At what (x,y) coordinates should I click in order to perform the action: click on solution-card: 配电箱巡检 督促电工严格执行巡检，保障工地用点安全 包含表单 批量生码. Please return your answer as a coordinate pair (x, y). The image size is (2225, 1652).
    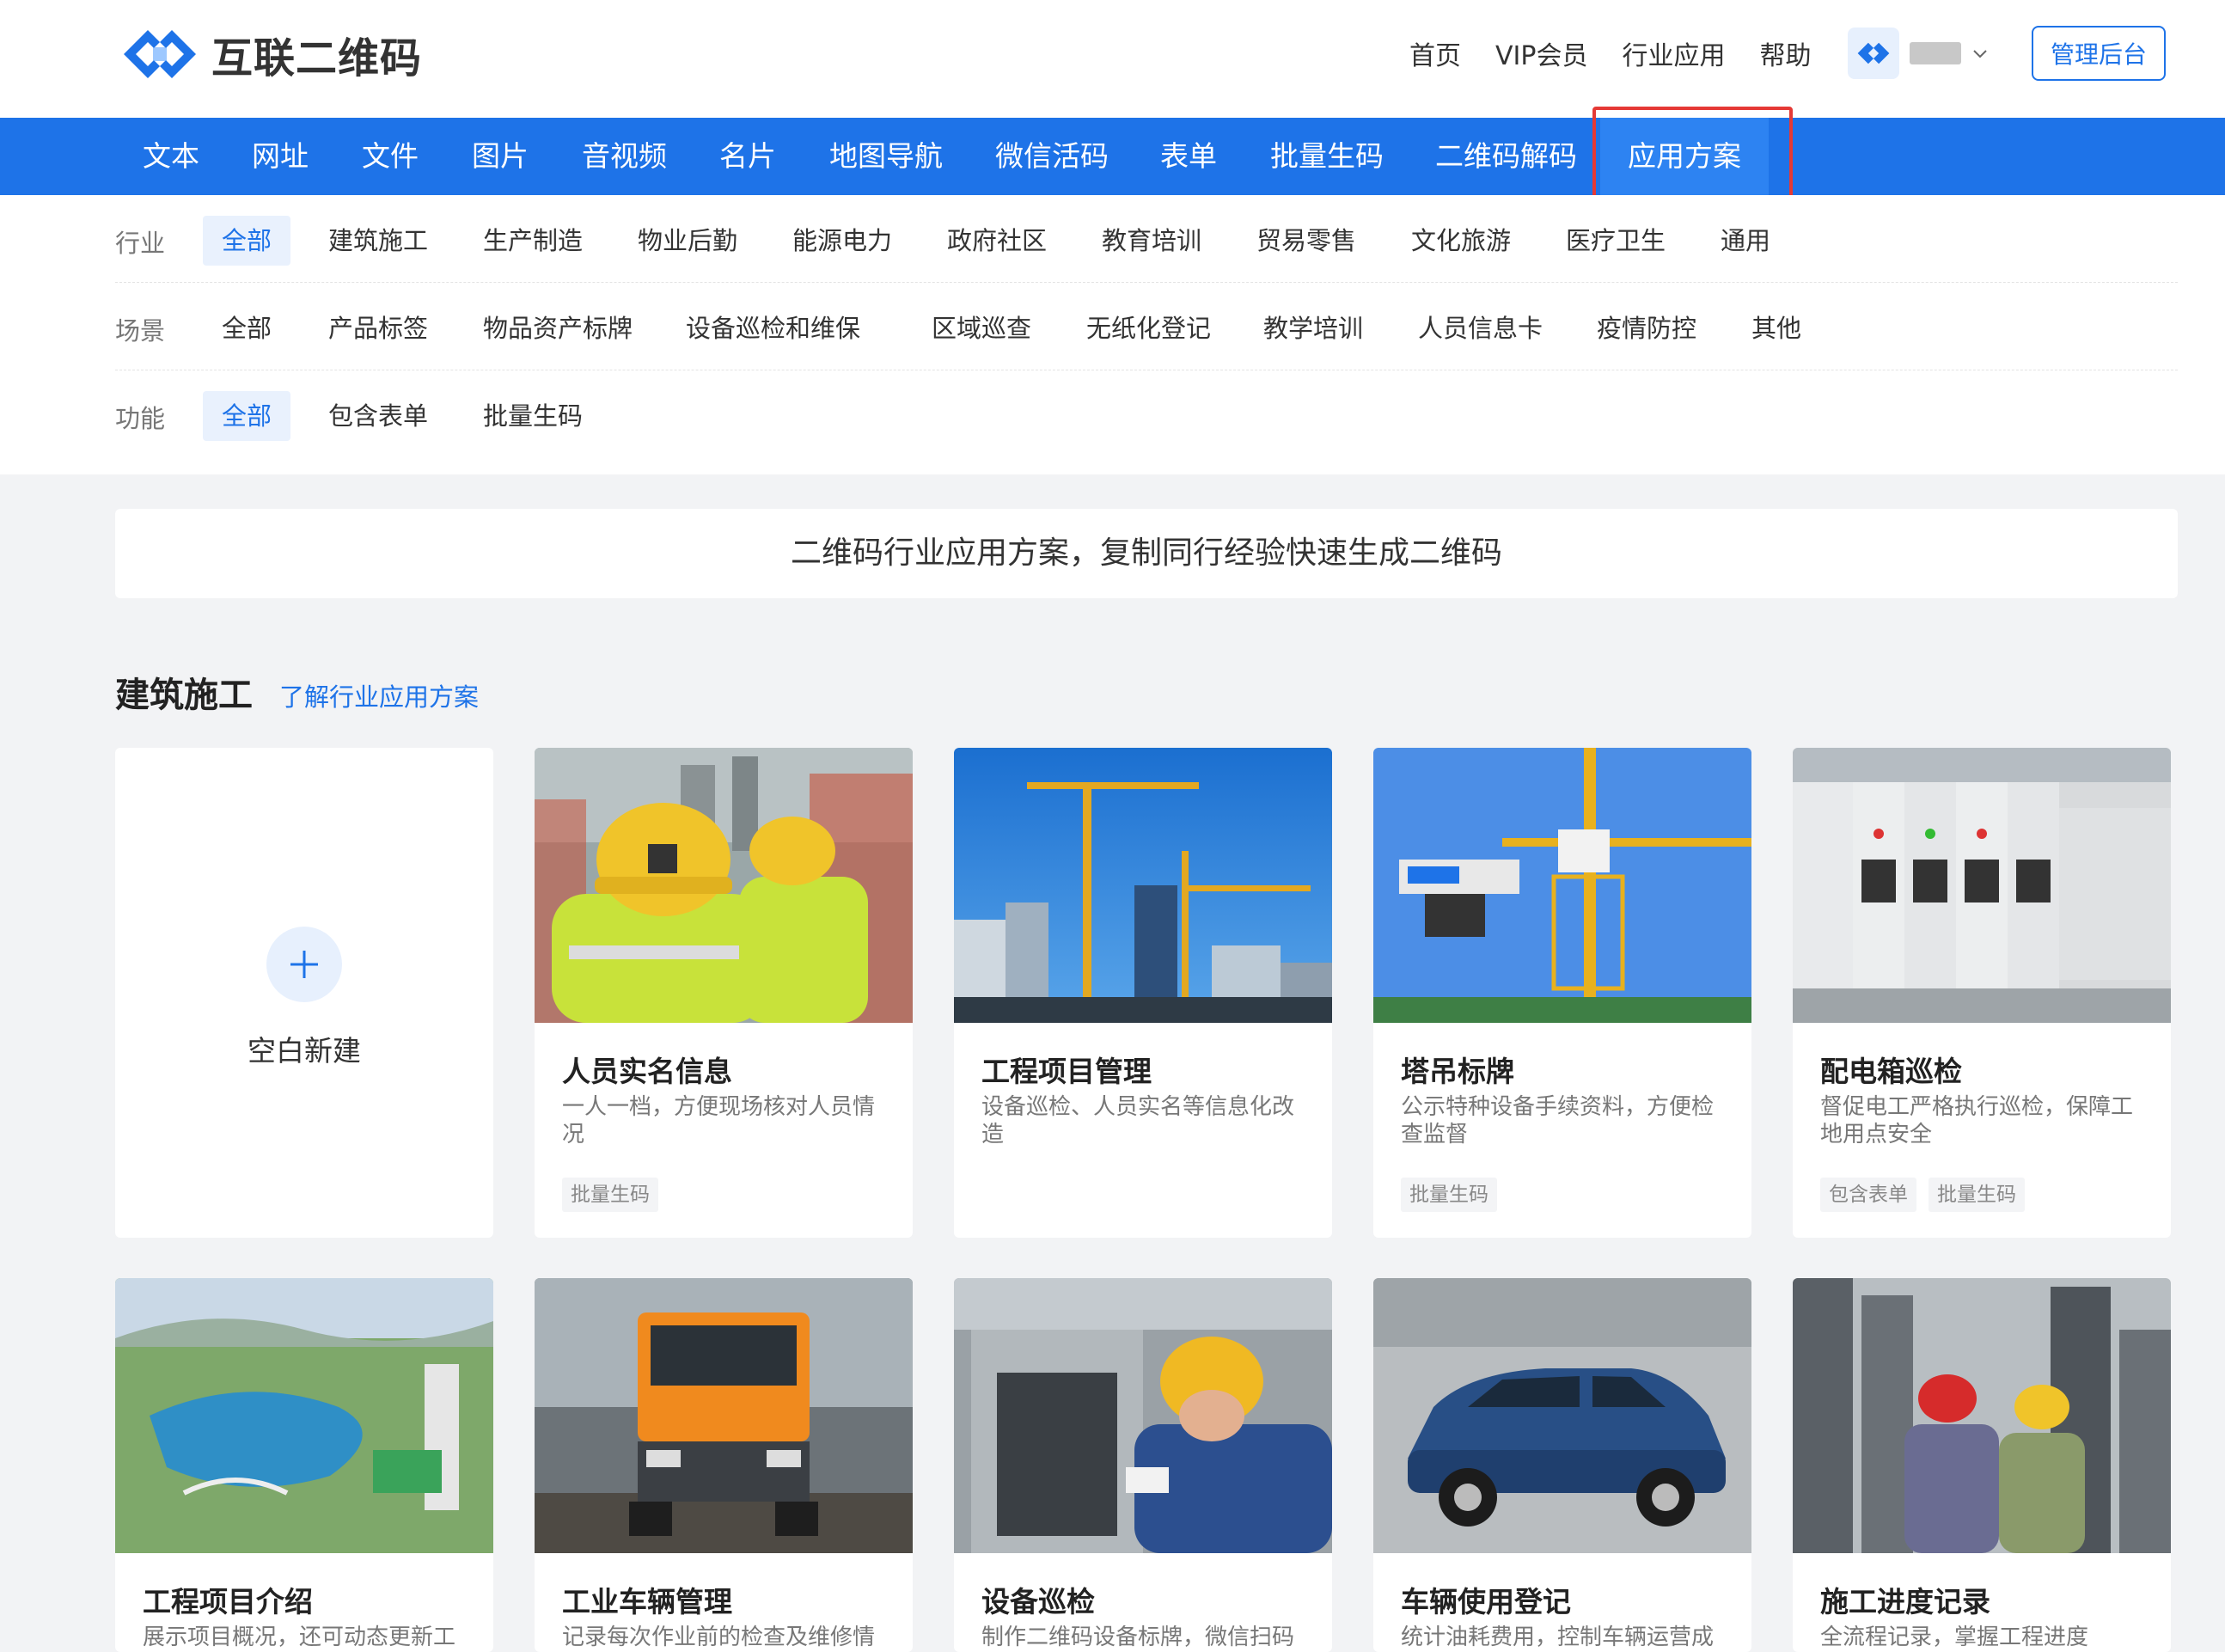
    Looking at the image, I should click on (1982, 993).